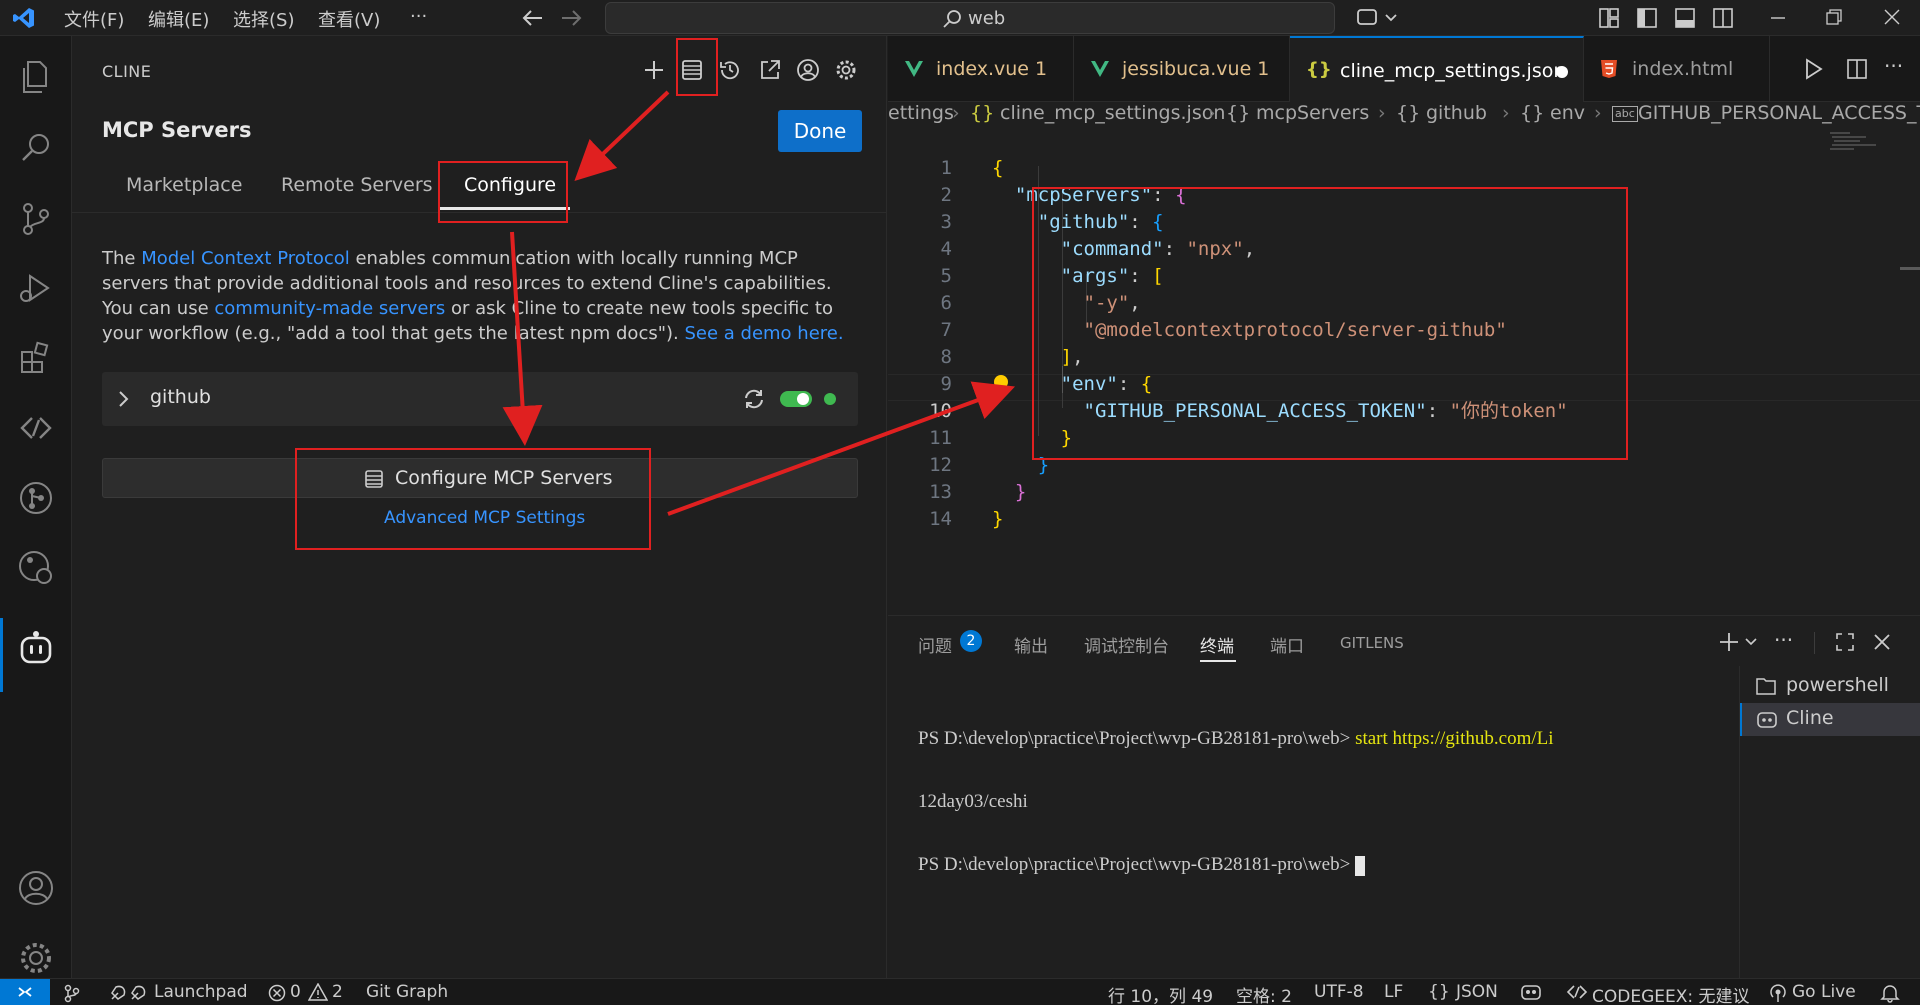  I want to click on annotation-arrows, so click(759, 303).